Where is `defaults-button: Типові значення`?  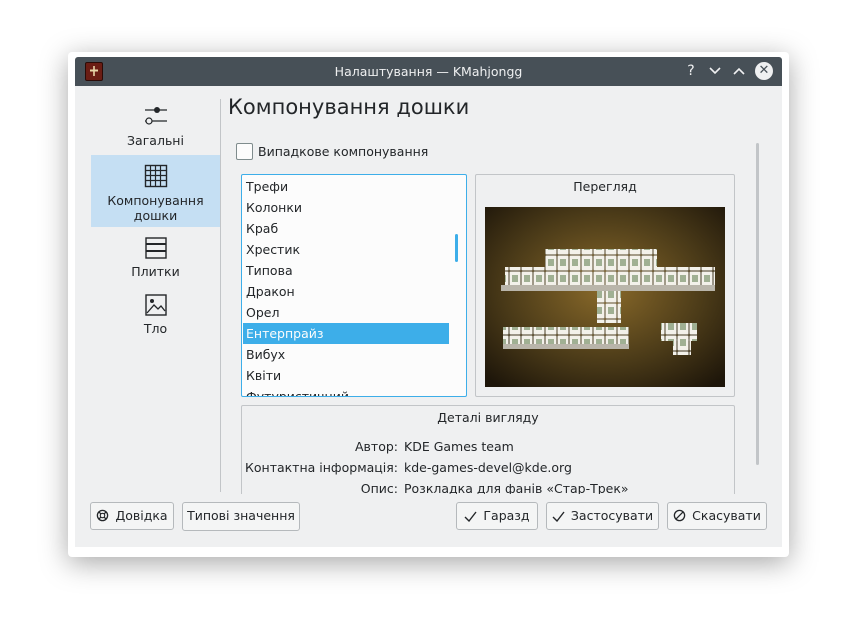
defaults-button: Типові значення is located at coordinates (241, 516).